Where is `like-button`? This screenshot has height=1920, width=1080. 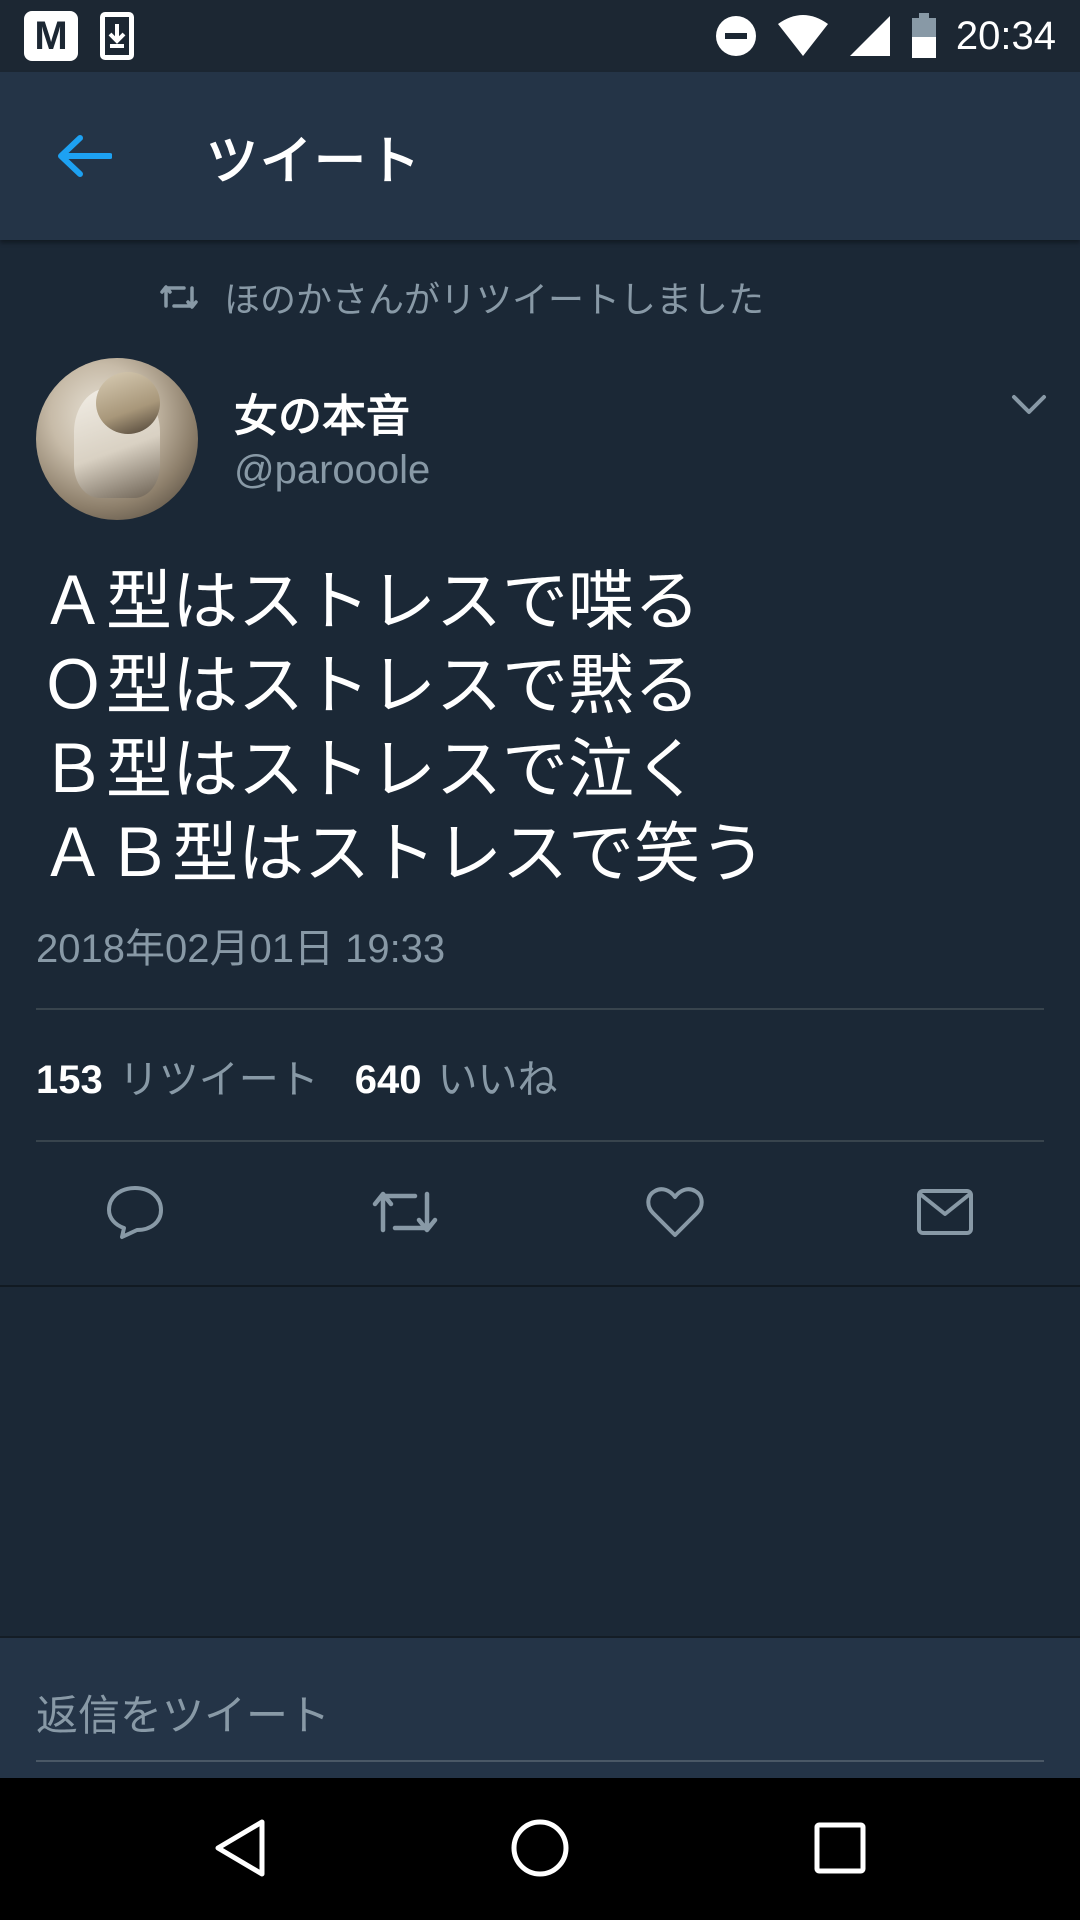
like-button is located at coordinates (675, 1212).